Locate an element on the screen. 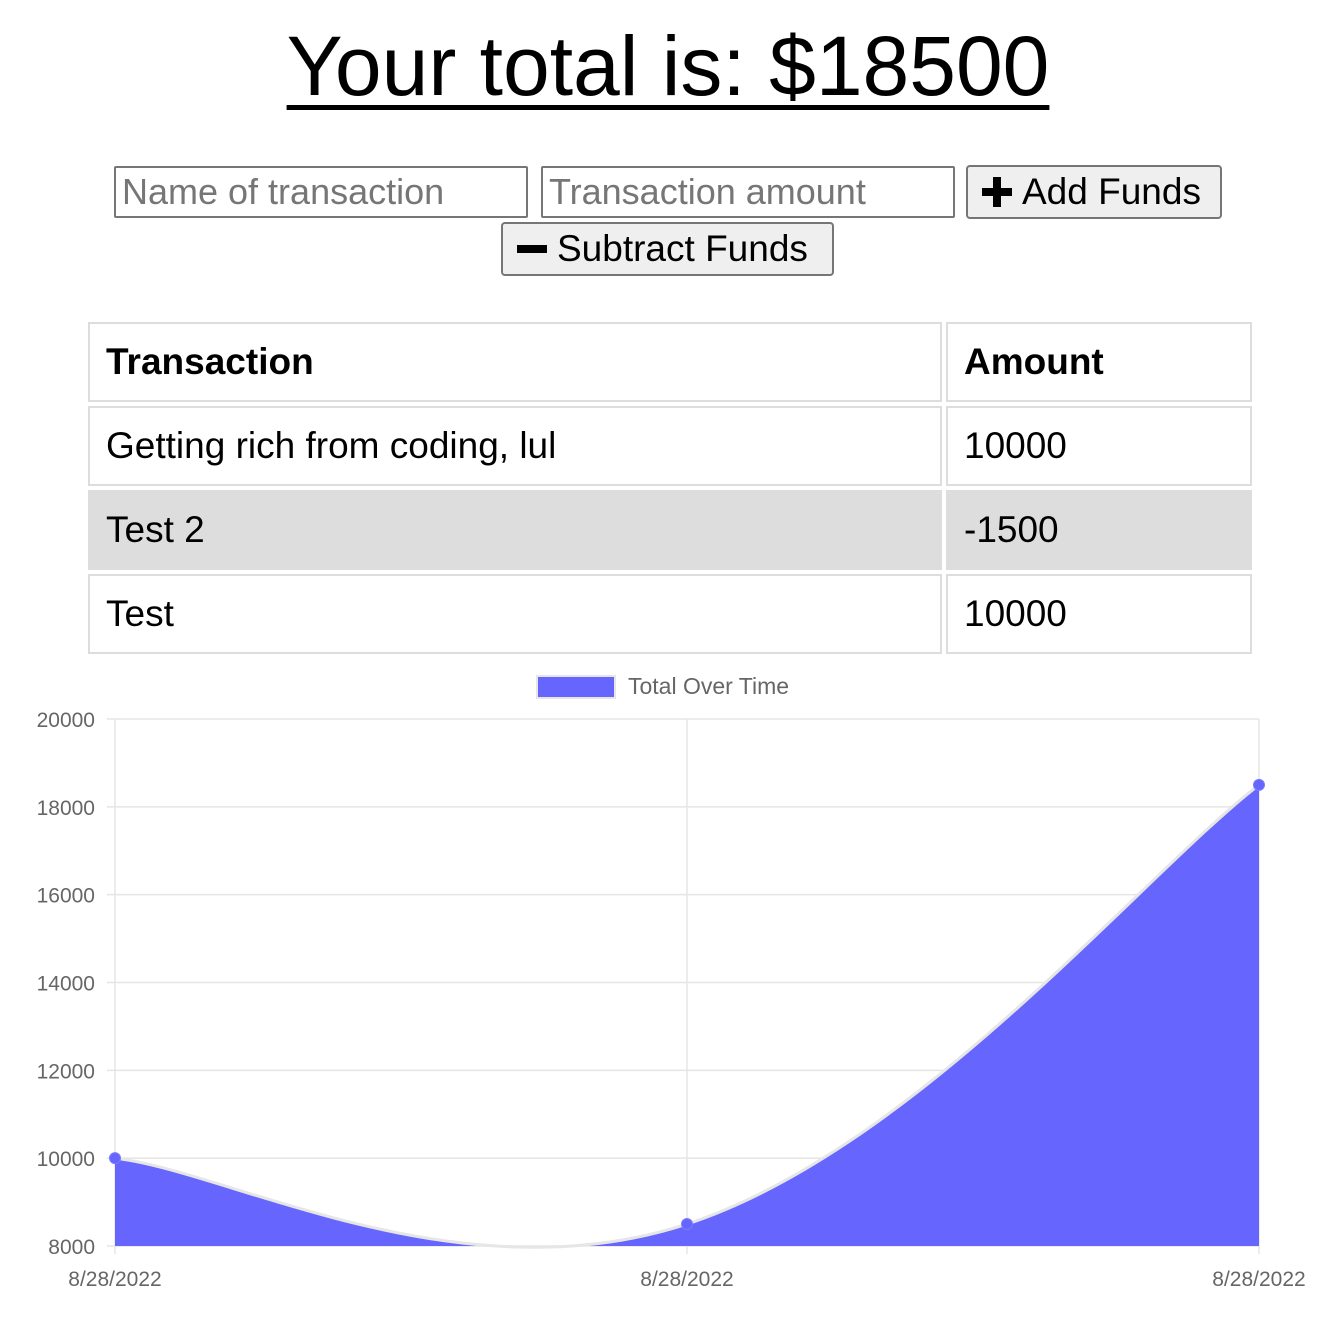  legend-label: Total Over Time is located at coordinates (709, 686).